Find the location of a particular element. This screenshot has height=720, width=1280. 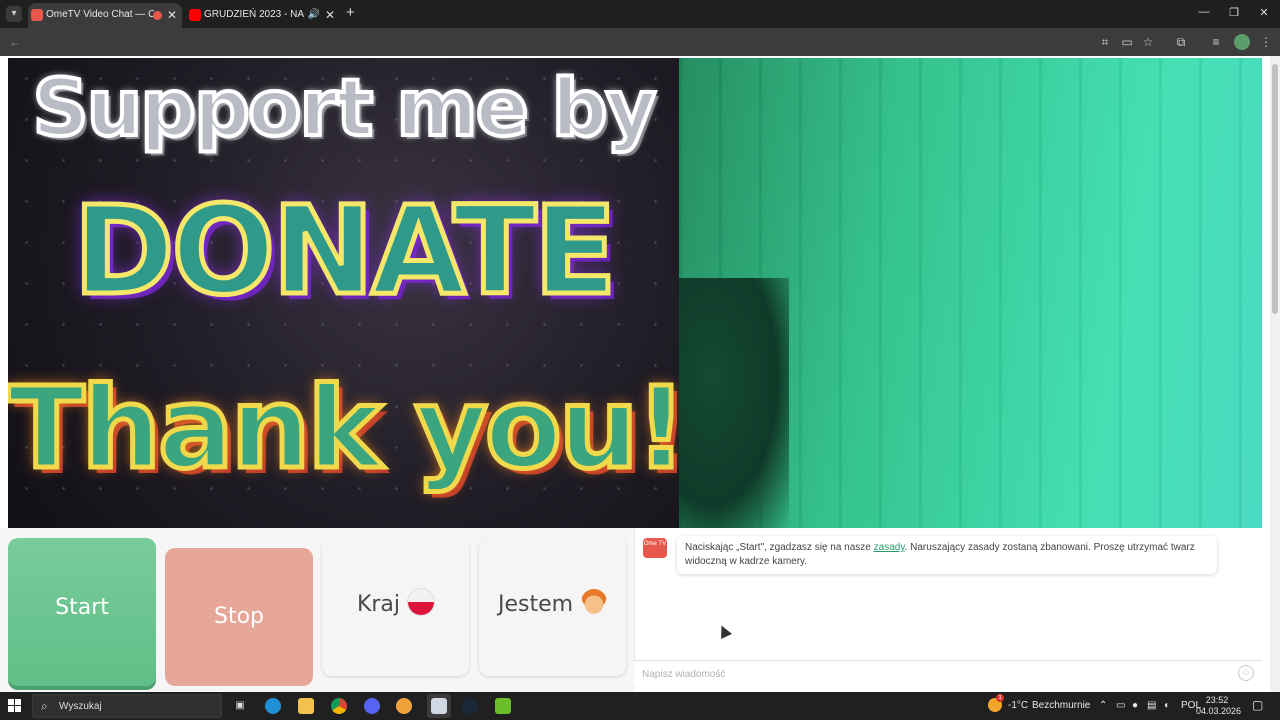

minimize-icon: — is located at coordinates (1204, 12).